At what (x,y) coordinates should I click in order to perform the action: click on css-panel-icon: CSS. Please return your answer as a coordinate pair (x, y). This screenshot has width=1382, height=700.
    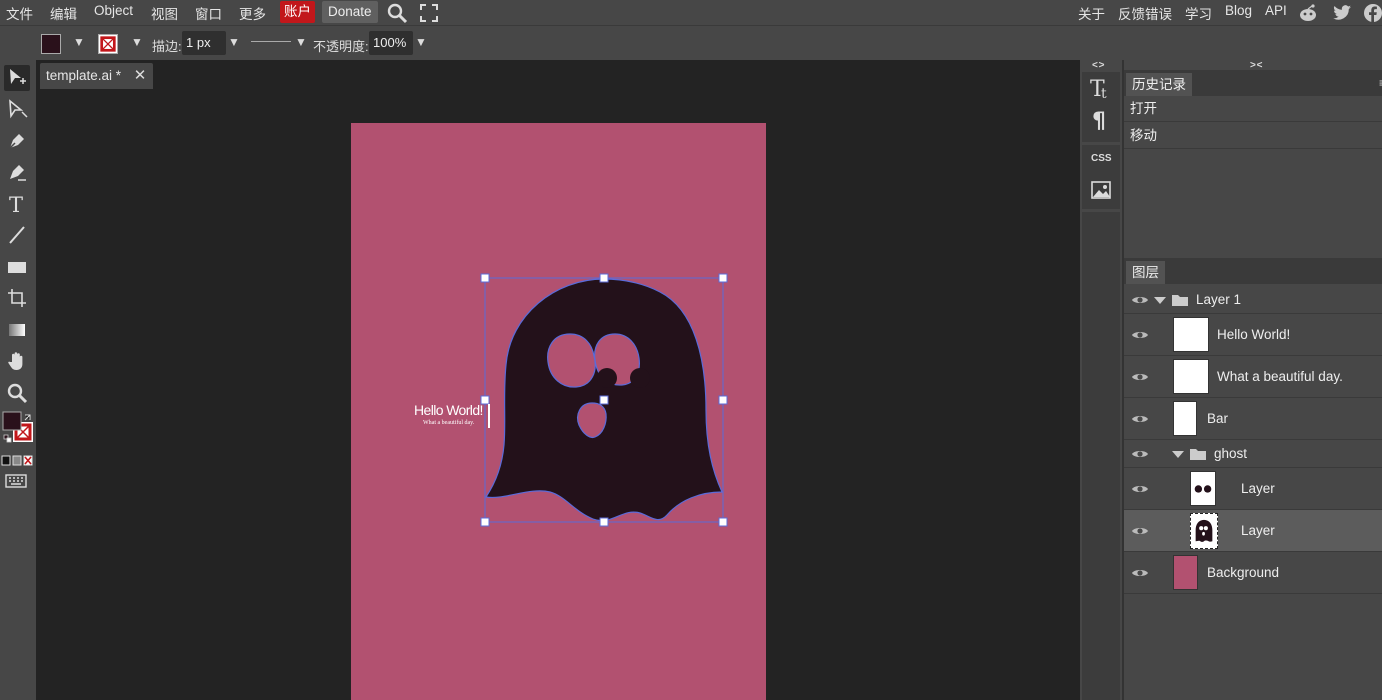
    Looking at the image, I should click on (1101, 158).